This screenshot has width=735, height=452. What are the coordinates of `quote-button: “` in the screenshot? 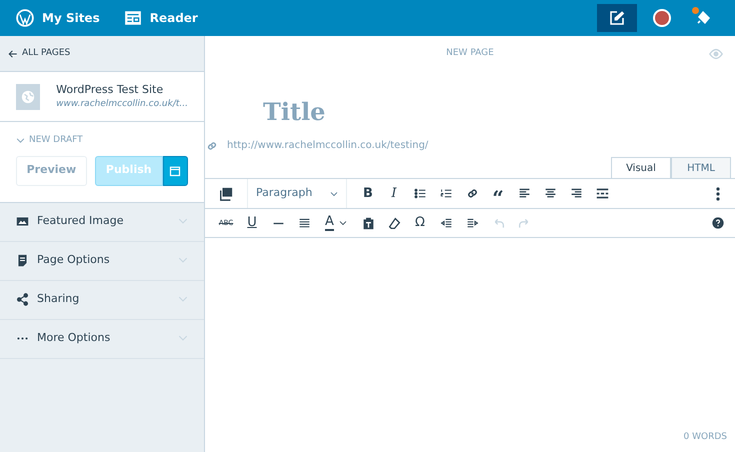 It's located at (498, 194).